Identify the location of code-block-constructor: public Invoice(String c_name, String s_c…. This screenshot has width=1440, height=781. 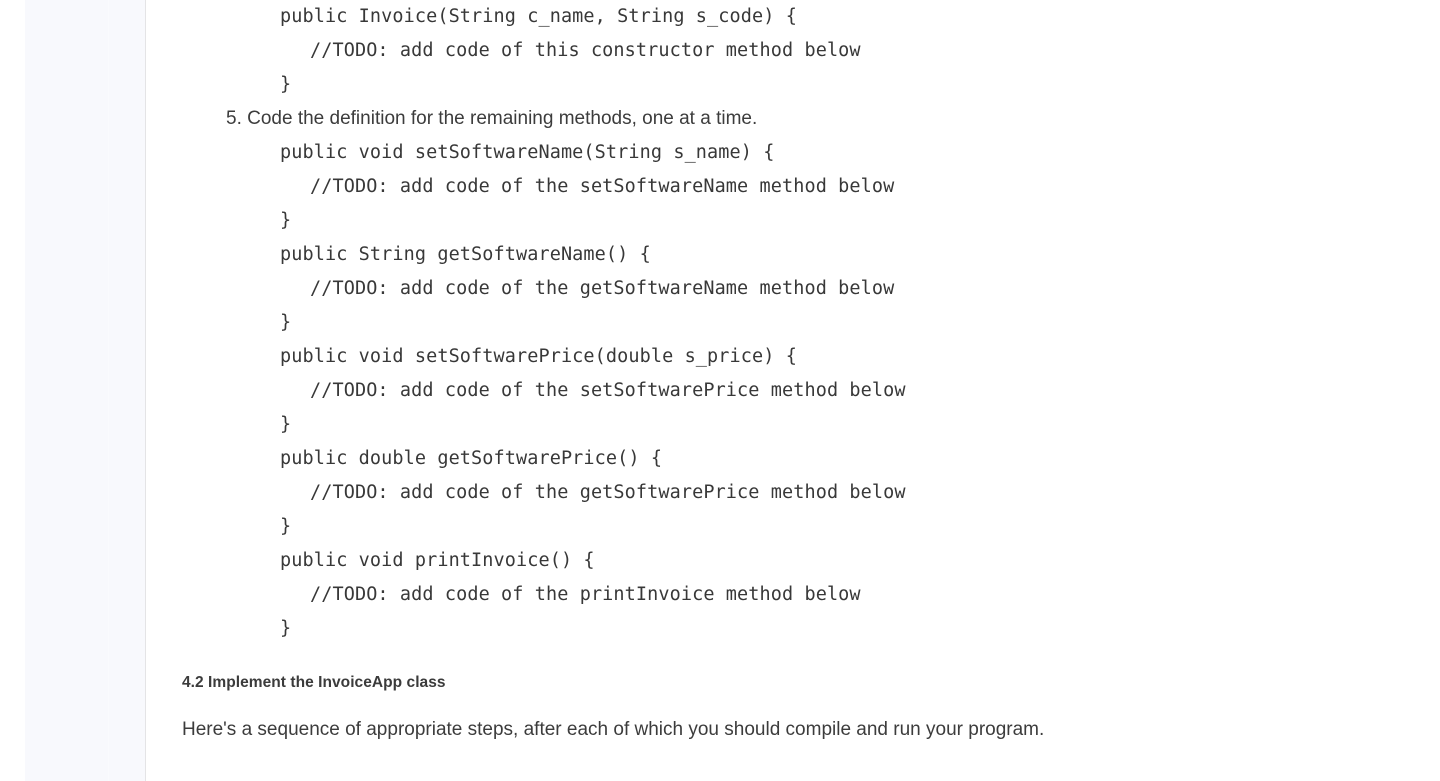
(802, 51).